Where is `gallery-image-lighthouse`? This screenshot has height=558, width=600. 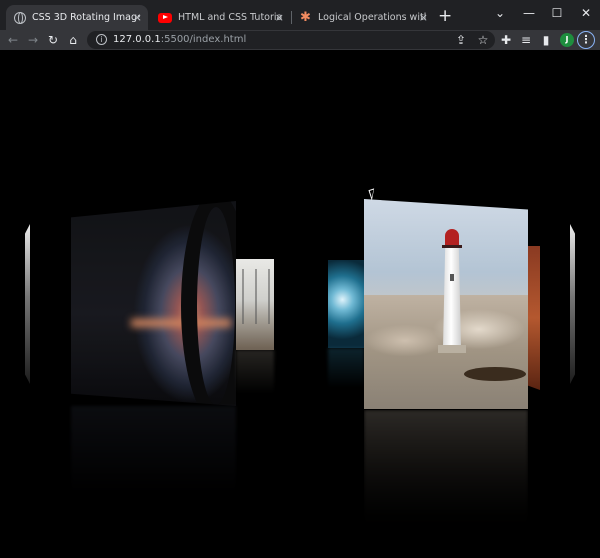
gallery-image-lighthouse is located at coordinates (446, 304).